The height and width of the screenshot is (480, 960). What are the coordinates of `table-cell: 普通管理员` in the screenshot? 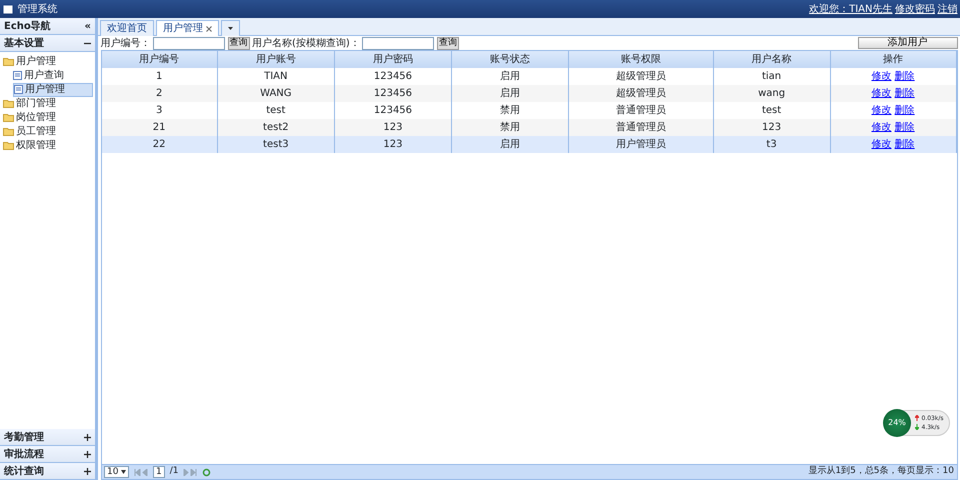 It's located at (640, 127).